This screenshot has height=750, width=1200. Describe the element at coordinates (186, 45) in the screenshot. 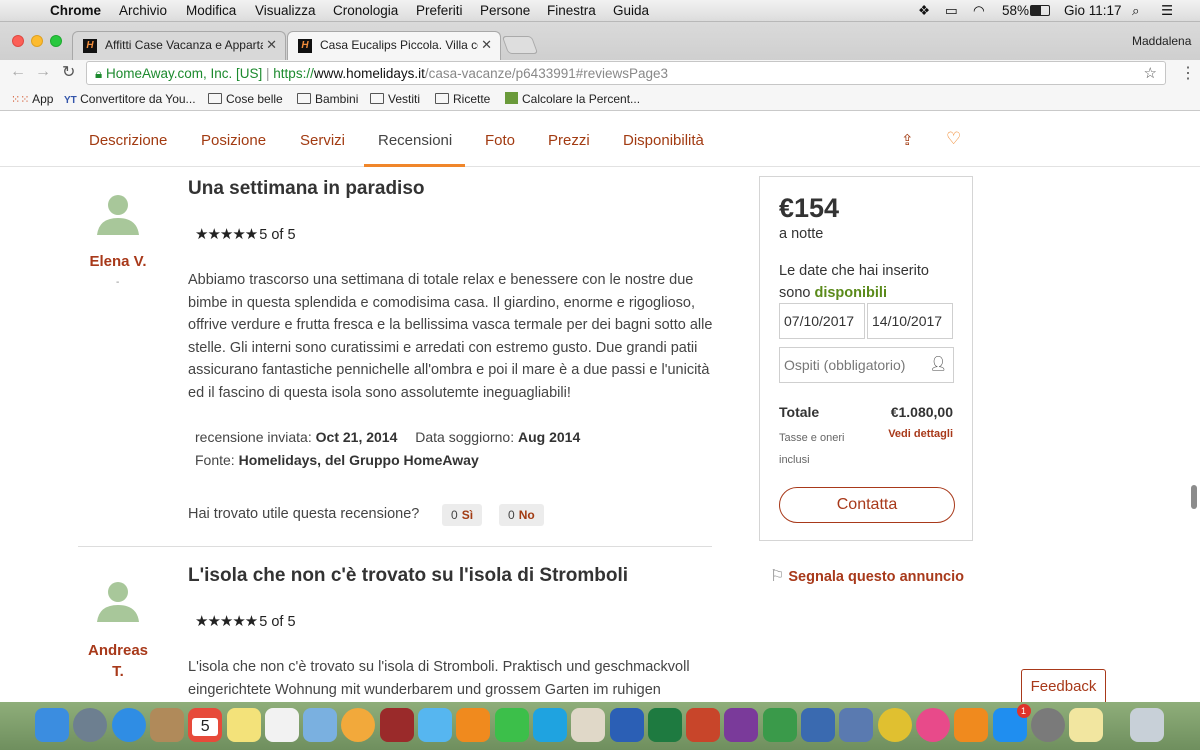

I see `tab-title: Affitti Case Vacanza e Apparta` at that location.